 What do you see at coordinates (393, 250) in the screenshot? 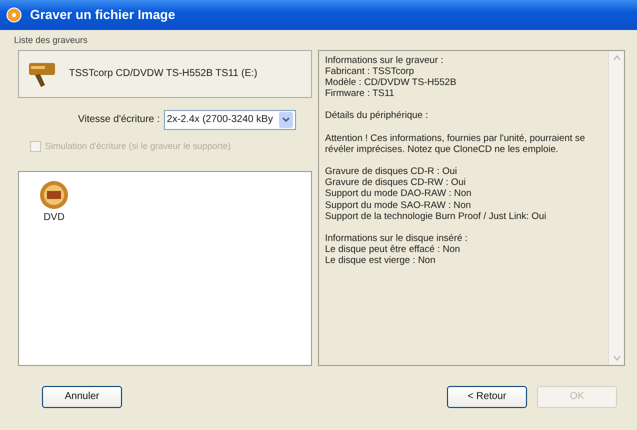
I see `info-text: Le disque peut être effacé : Non` at bounding box center [393, 250].